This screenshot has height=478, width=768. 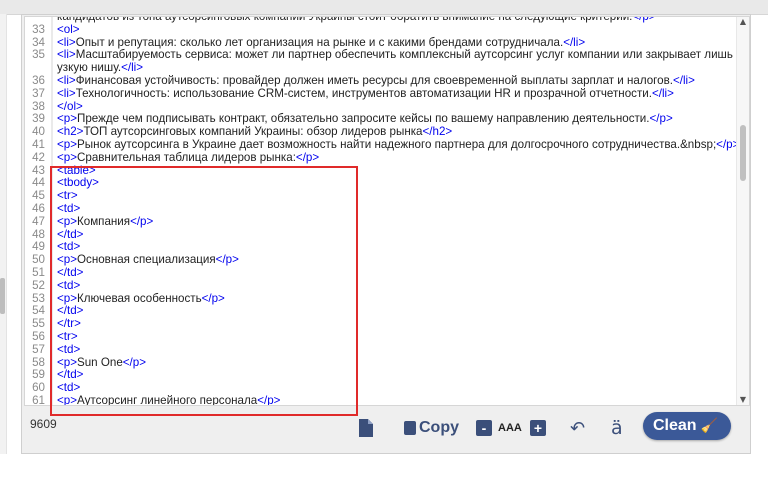 I want to click on line-number: 41, so click(x=38, y=144).